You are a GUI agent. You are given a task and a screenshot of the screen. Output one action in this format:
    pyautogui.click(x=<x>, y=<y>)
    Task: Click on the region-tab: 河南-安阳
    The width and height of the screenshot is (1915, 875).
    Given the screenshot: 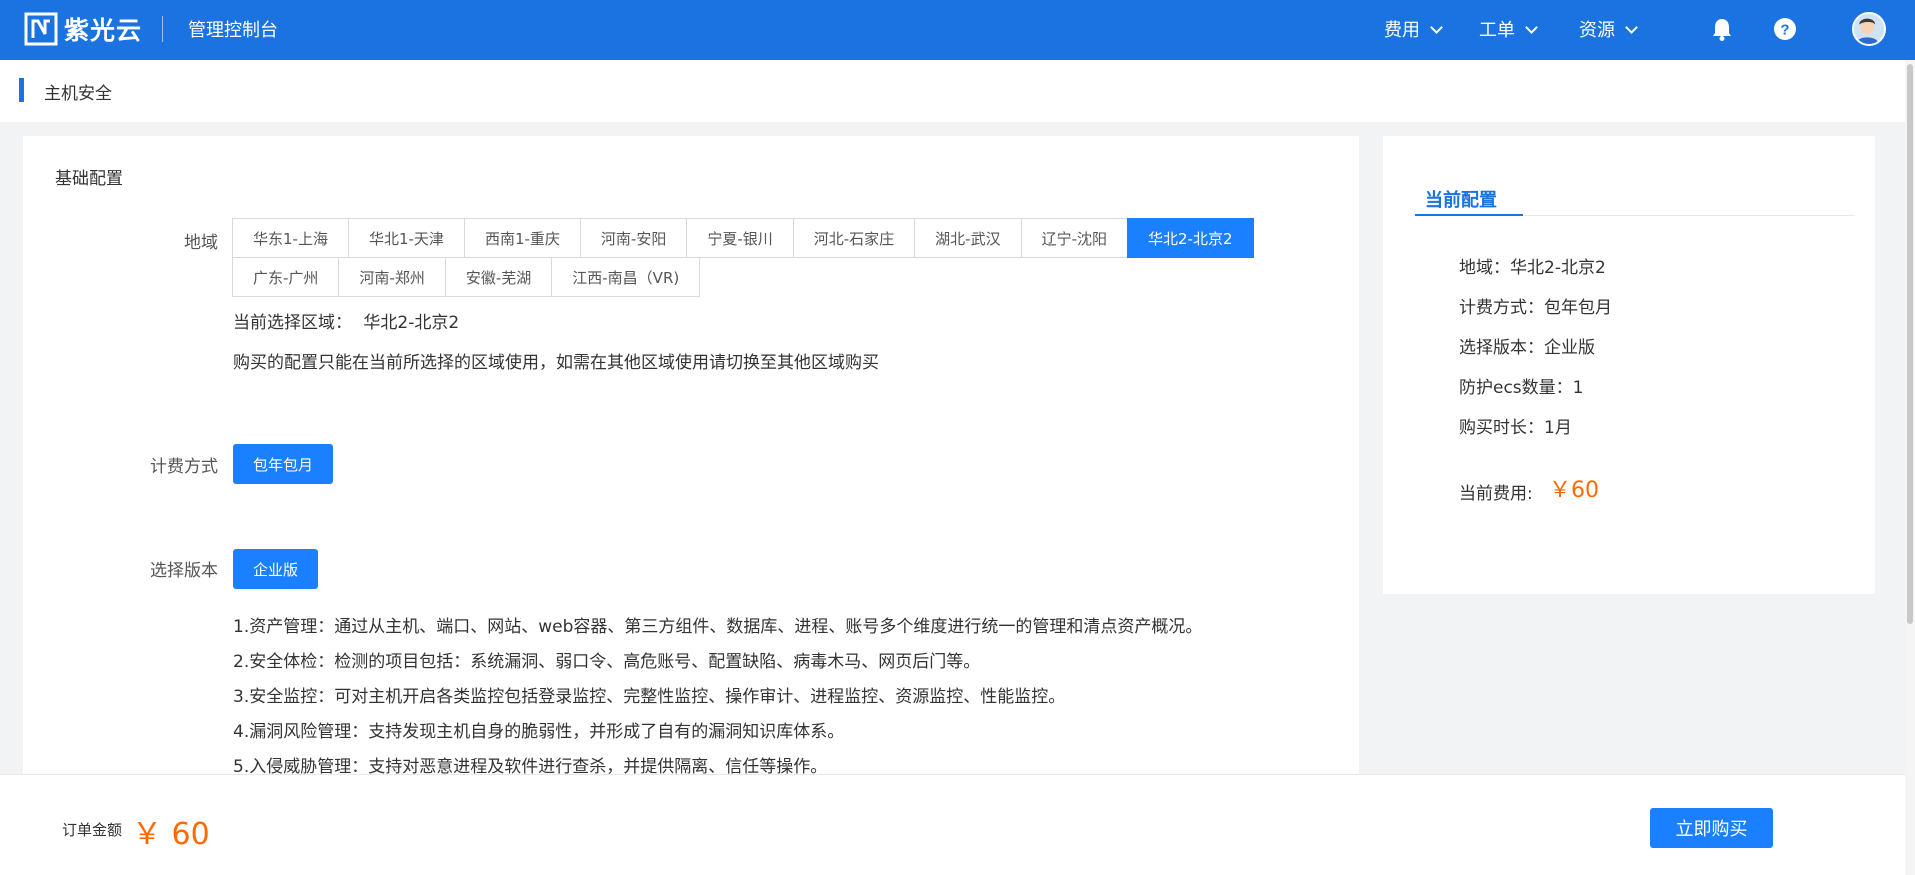 What is the action you would take?
    pyautogui.click(x=633, y=238)
    